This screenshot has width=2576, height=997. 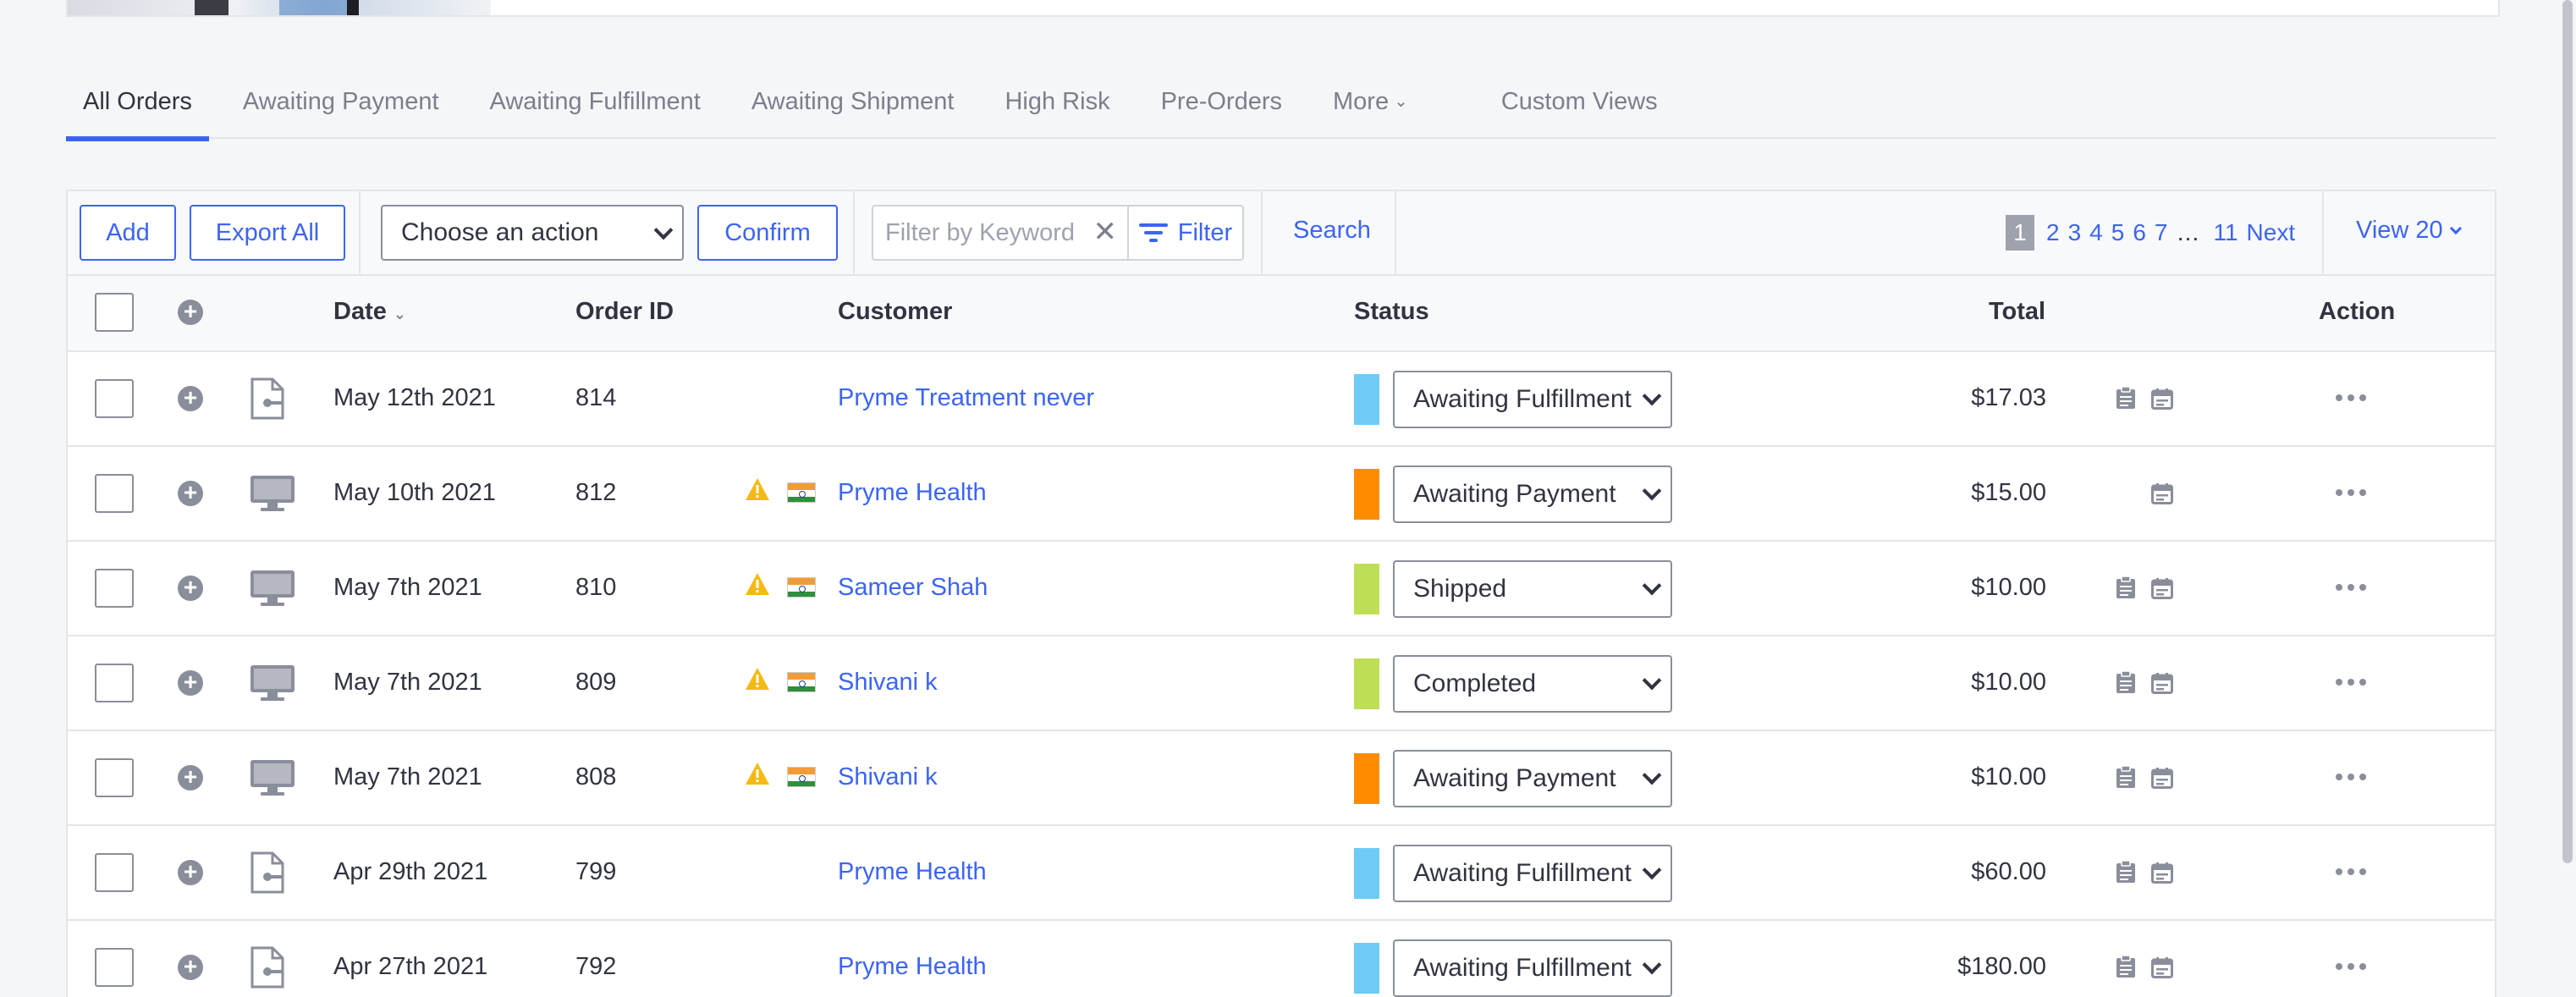 What do you see at coordinates (2139, 233) in the screenshot?
I see `page-link-6: 6` at bounding box center [2139, 233].